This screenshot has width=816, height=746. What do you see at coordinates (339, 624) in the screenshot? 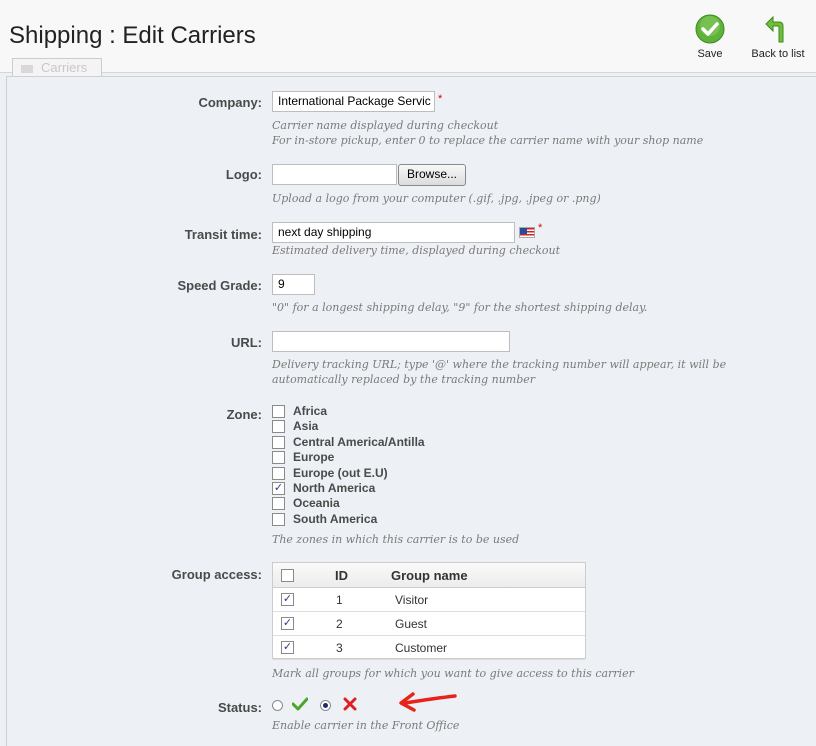
I see `group-id: 2` at bounding box center [339, 624].